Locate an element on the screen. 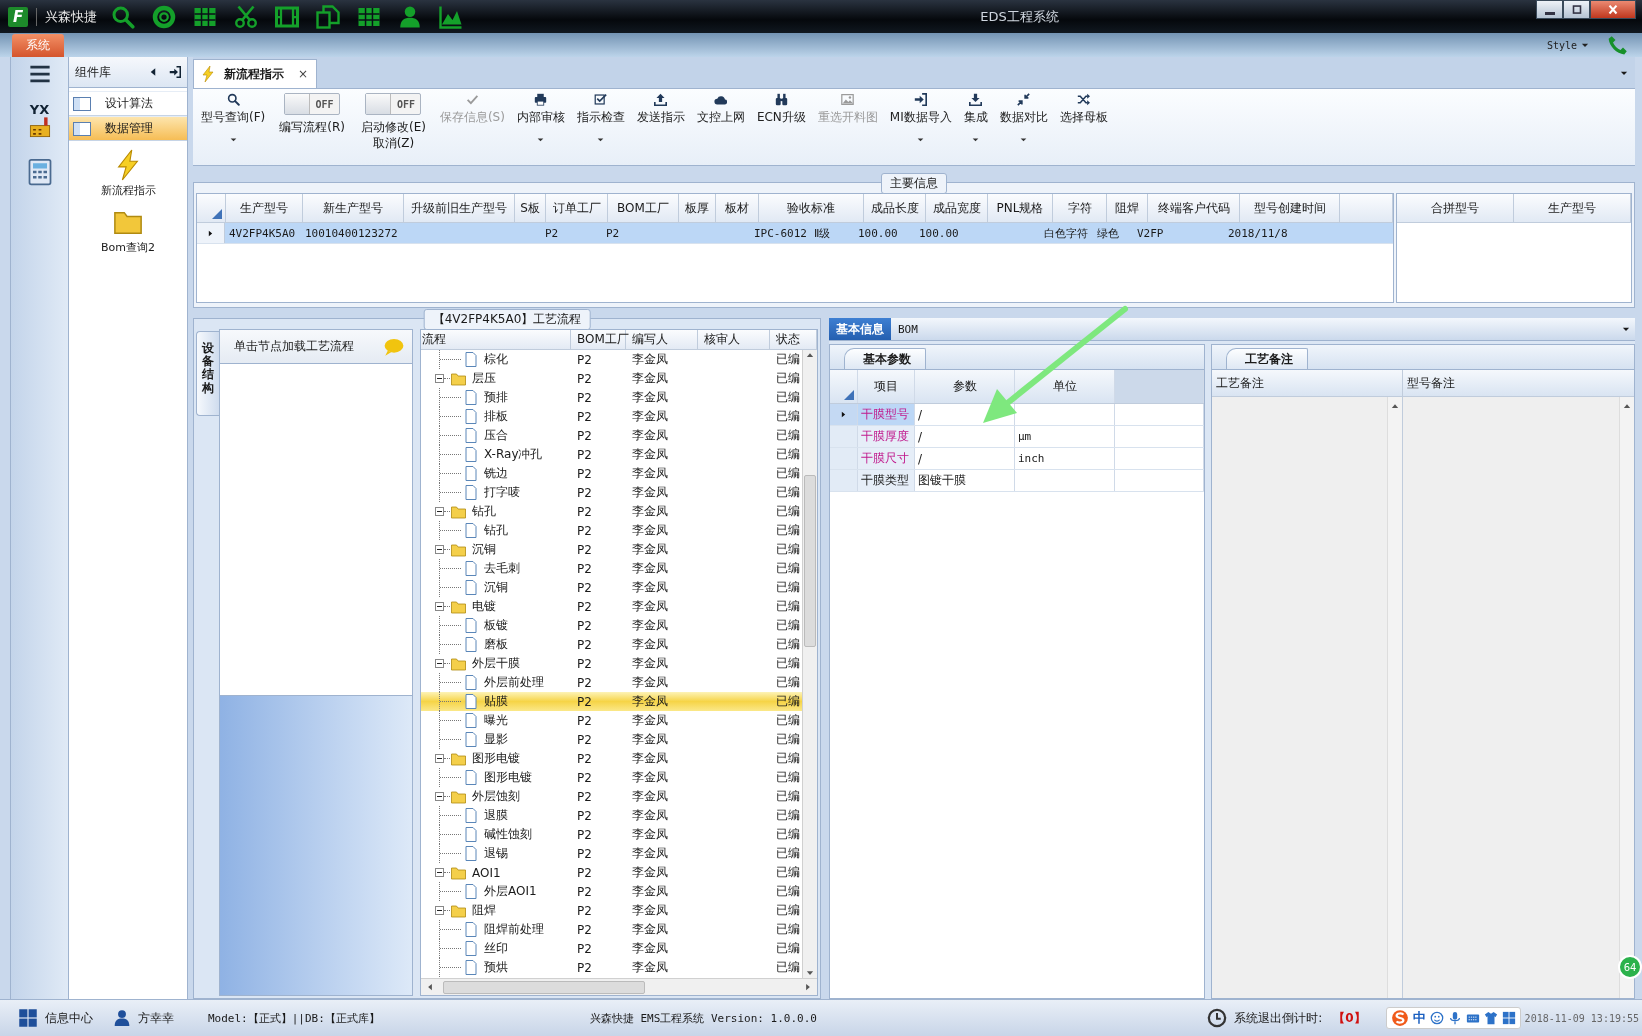  column-header: 新生产型号 is located at coordinates (353, 208).